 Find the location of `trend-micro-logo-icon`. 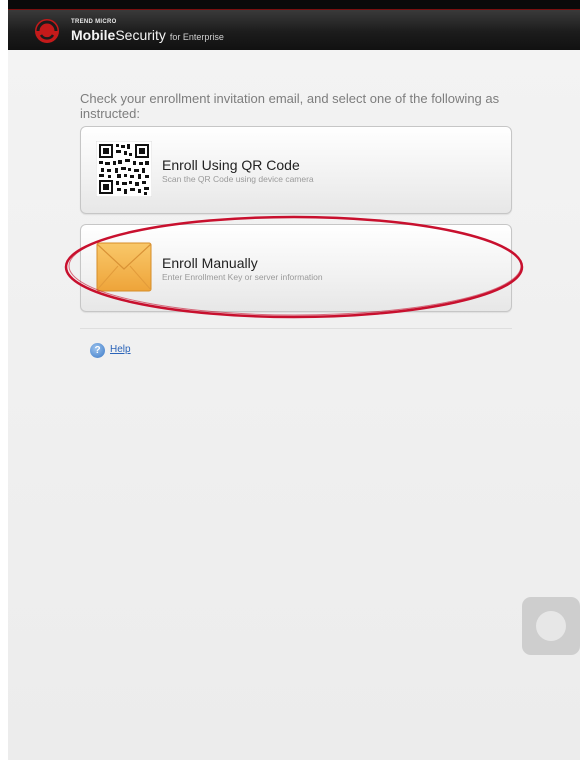

trend-micro-logo-icon is located at coordinates (47, 31).